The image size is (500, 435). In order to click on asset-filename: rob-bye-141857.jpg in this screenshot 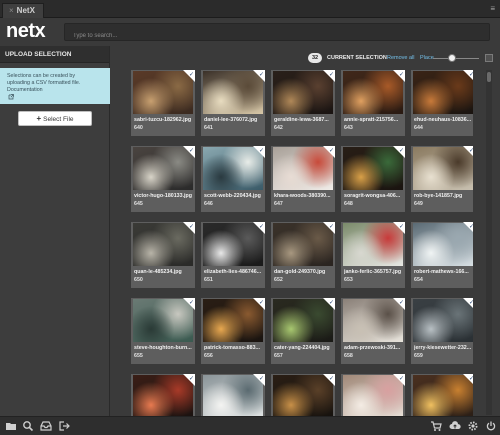, I will do `click(438, 196)`.